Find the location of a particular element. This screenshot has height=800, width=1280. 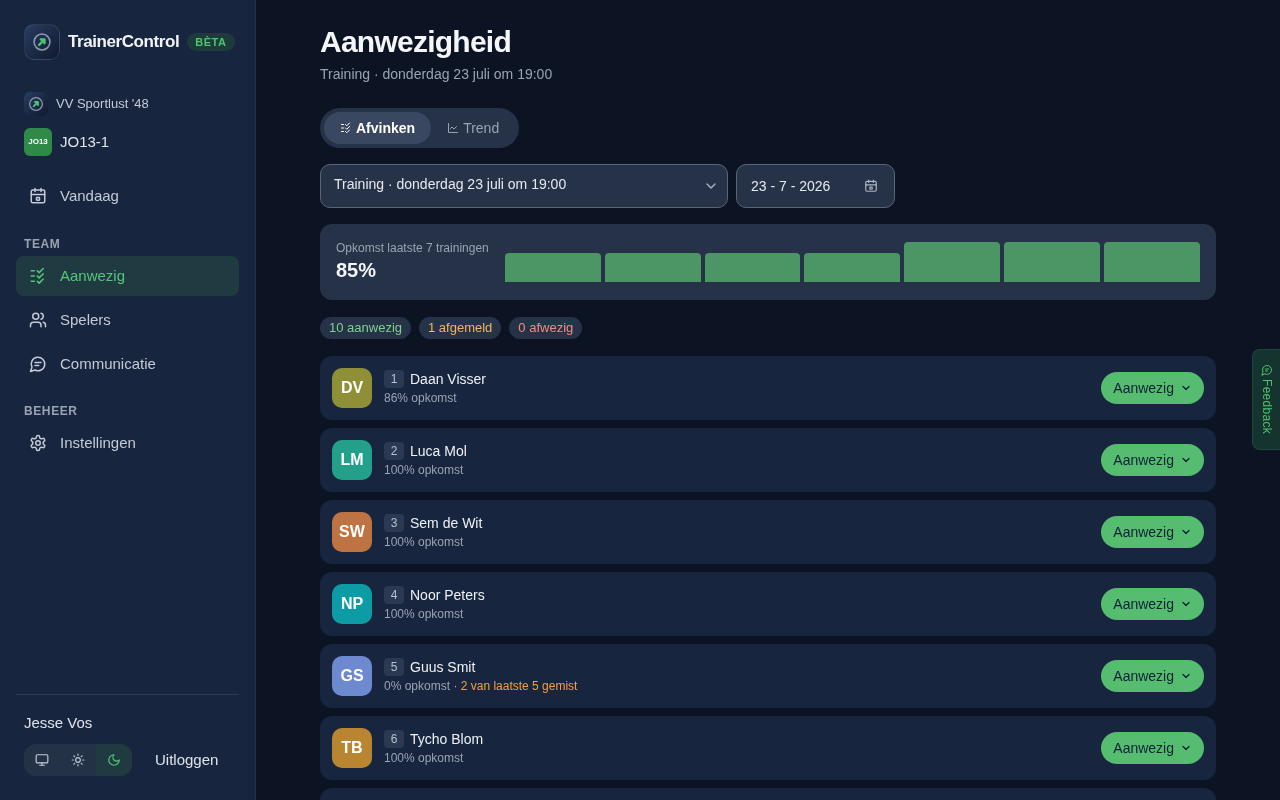

page-subtitle: Training · donderdag 23 juli om 19:00 is located at coordinates (437, 74).